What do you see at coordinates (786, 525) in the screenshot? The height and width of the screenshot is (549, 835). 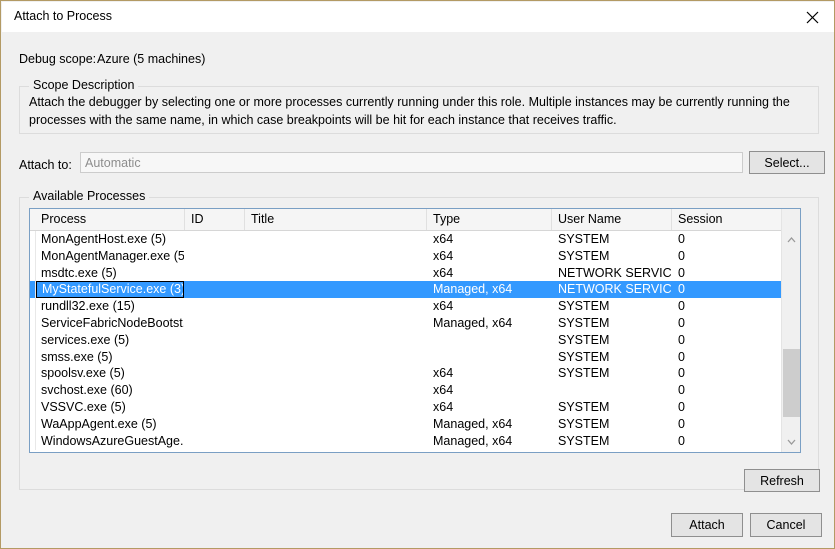 I see `cancel-button: Cancel` at bounding box center [786, 525].